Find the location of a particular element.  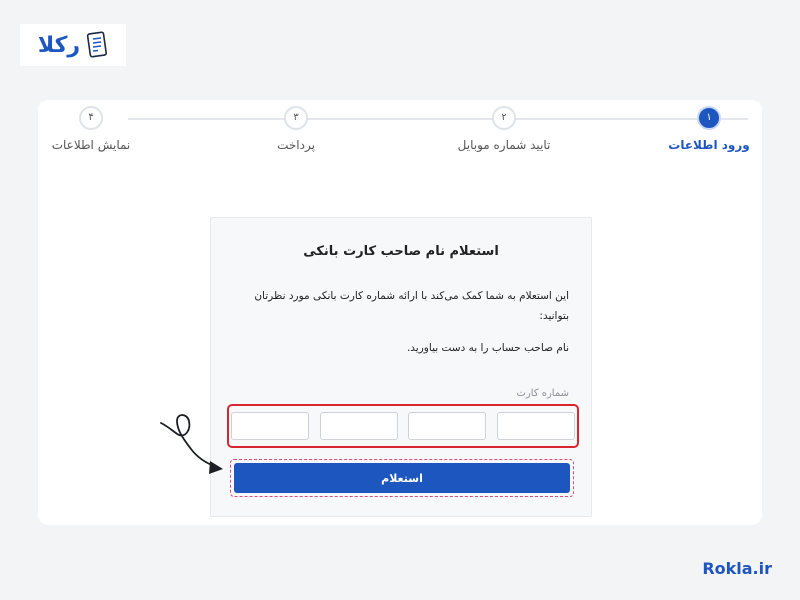

step-label: پرداخت is located at coordinates (296, 145).